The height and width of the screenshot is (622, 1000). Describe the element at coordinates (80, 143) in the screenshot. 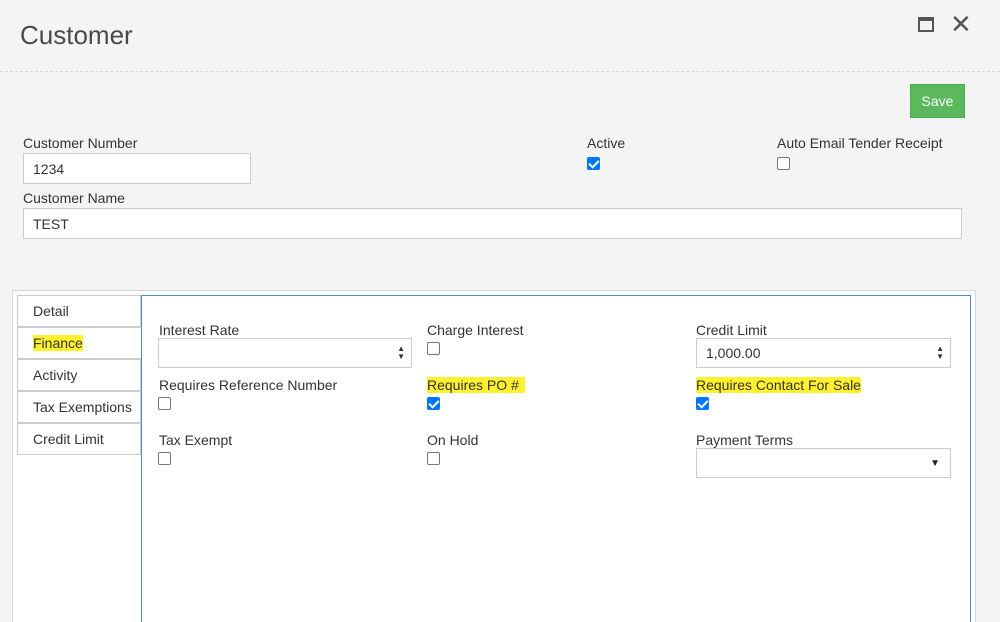

I see `customer-number-label: Customer Number` at that location.